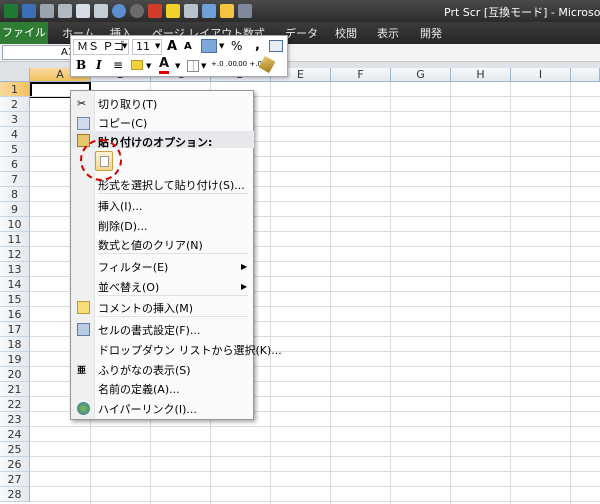  I want to click on menu-item-sort: 並べ替え(O), so click(128, 287).